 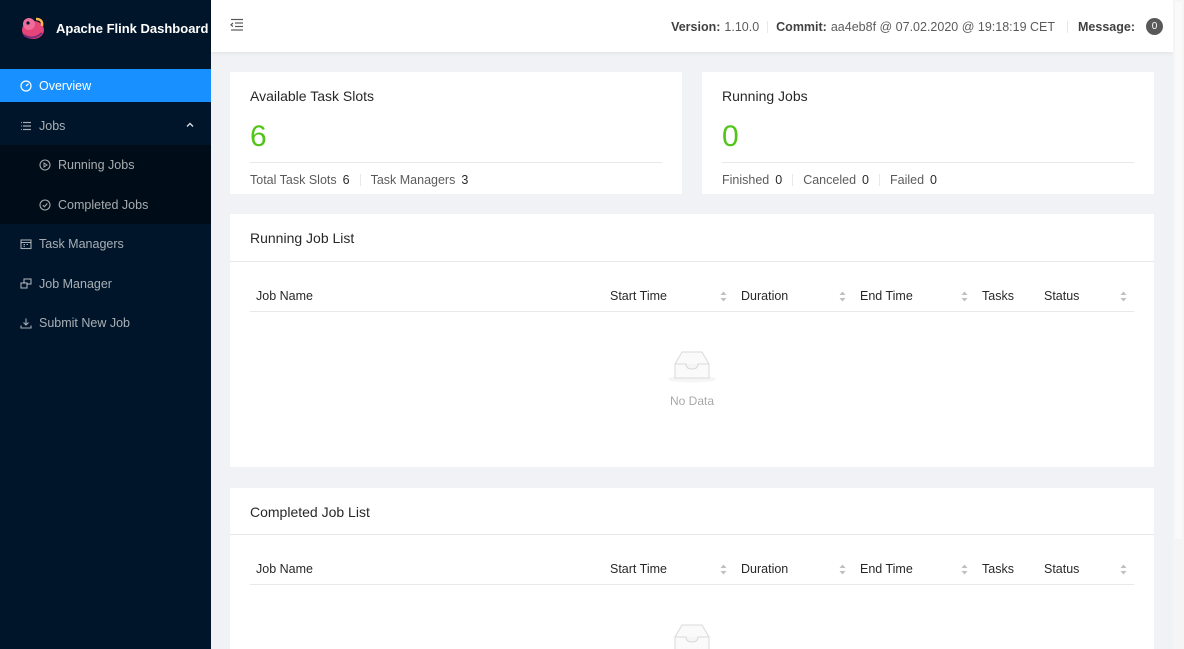 What do you see at coordinates (96, 164) in the screenshot?
I see `sidebar-item-label: Running Jobs` at bounding box center [96, 164].